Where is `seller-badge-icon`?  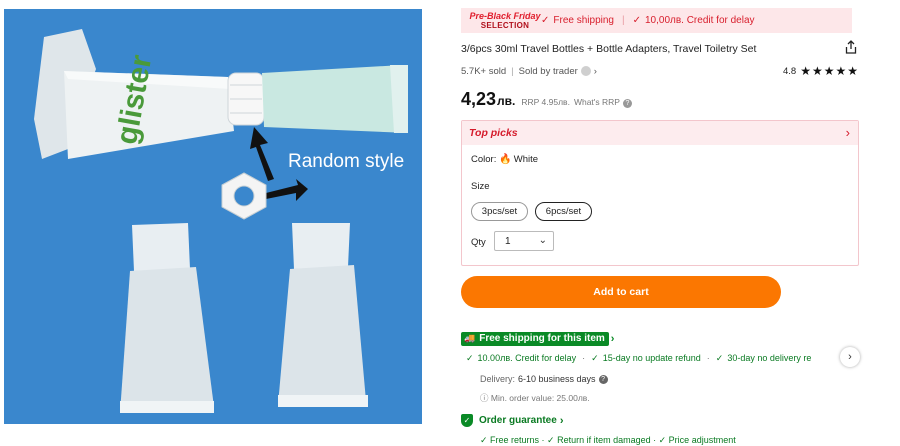
seller-badge-icon is located at coordinates (585, 71).